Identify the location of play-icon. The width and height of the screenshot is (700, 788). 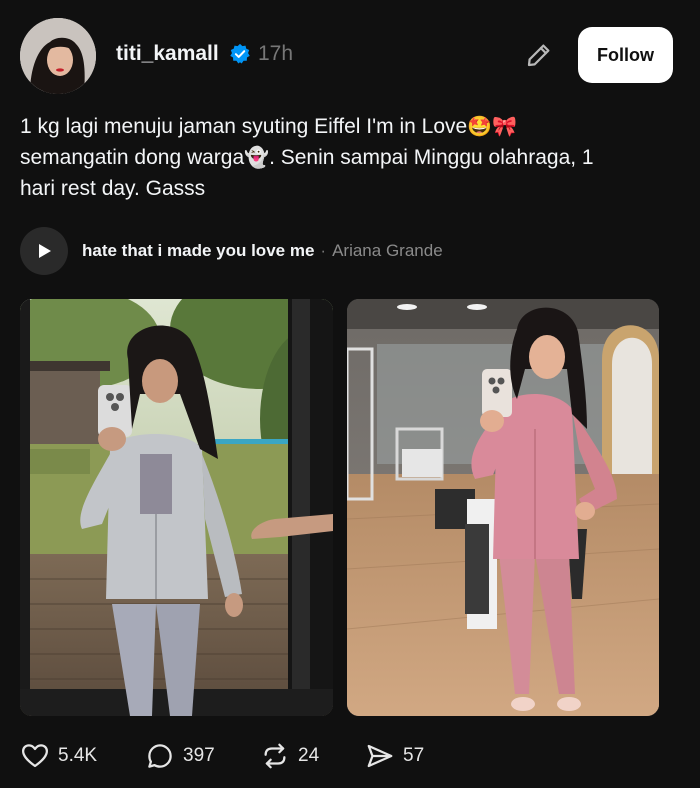
(45, 251).